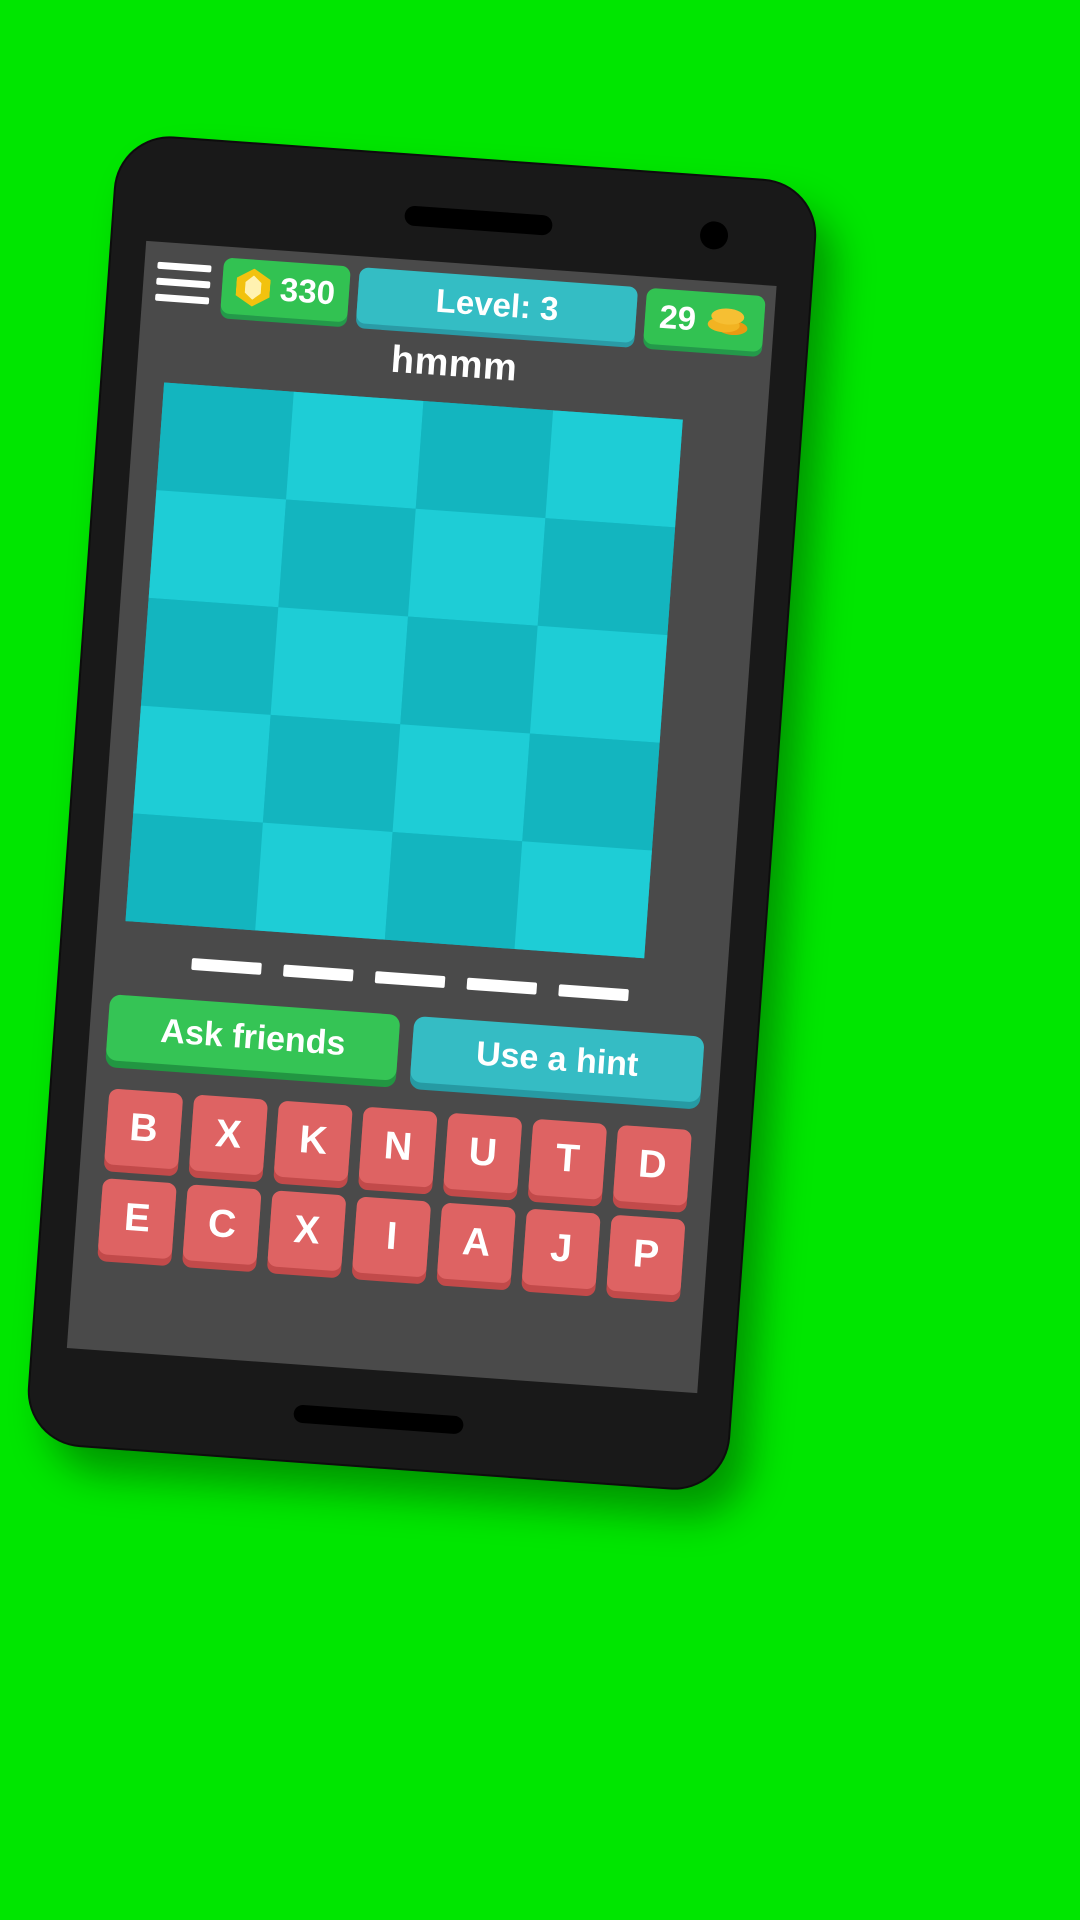  I want to click on key-t: T, so click(567, 1159).